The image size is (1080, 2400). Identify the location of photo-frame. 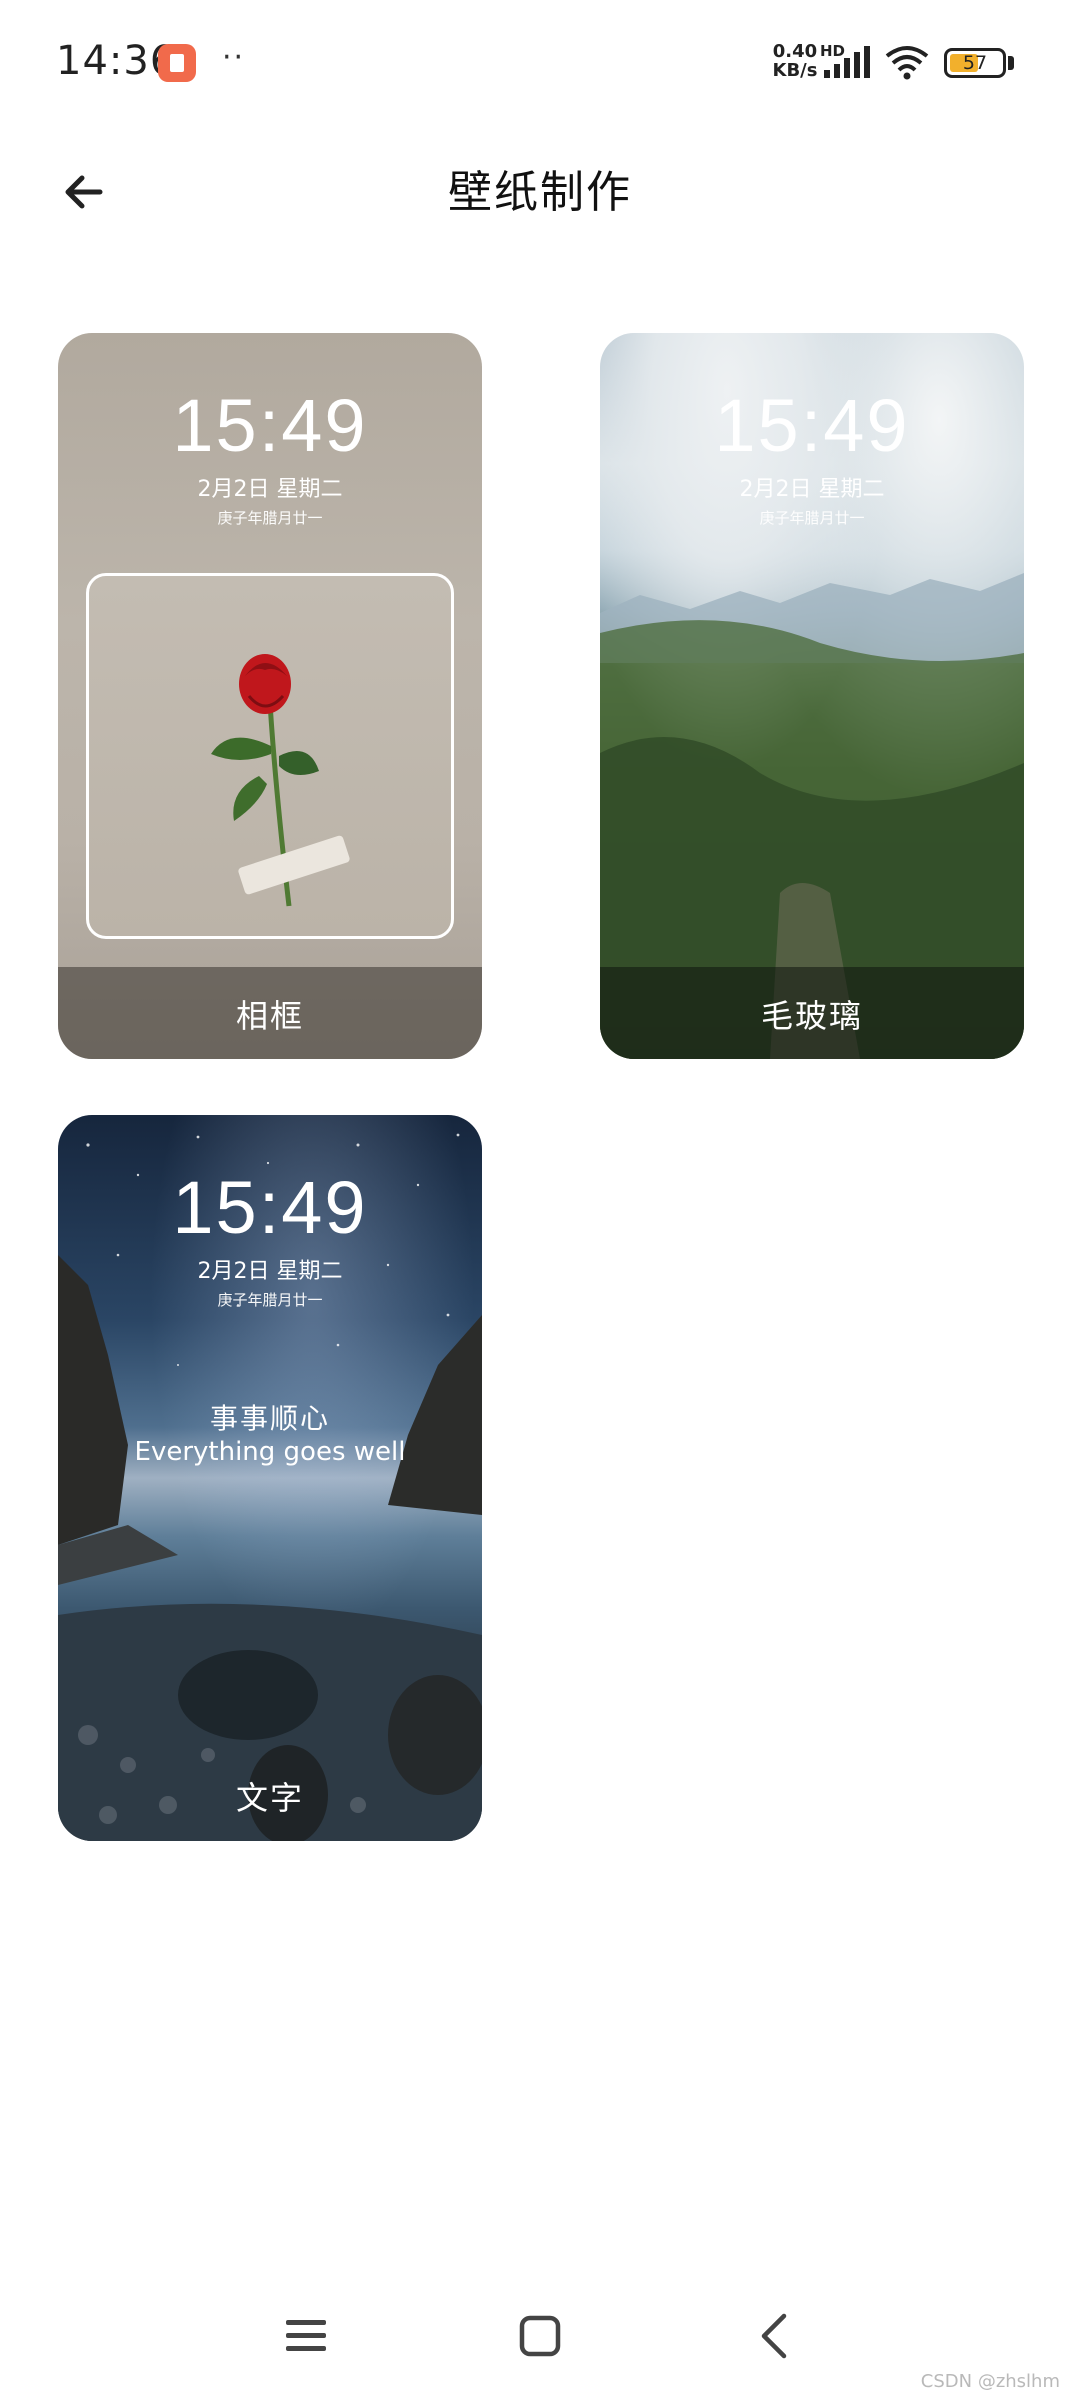
(270, 756).